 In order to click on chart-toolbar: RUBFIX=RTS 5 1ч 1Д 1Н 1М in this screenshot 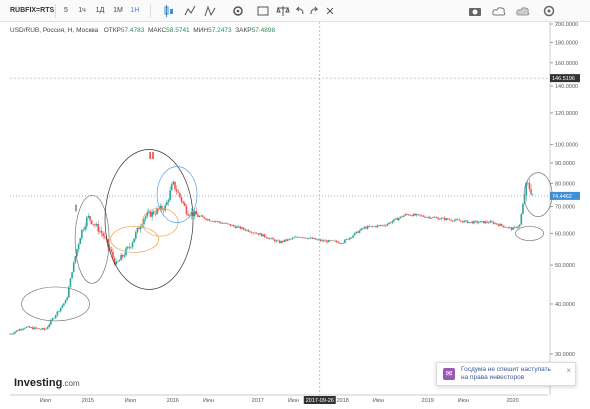, I will do `click(295, 11)`.